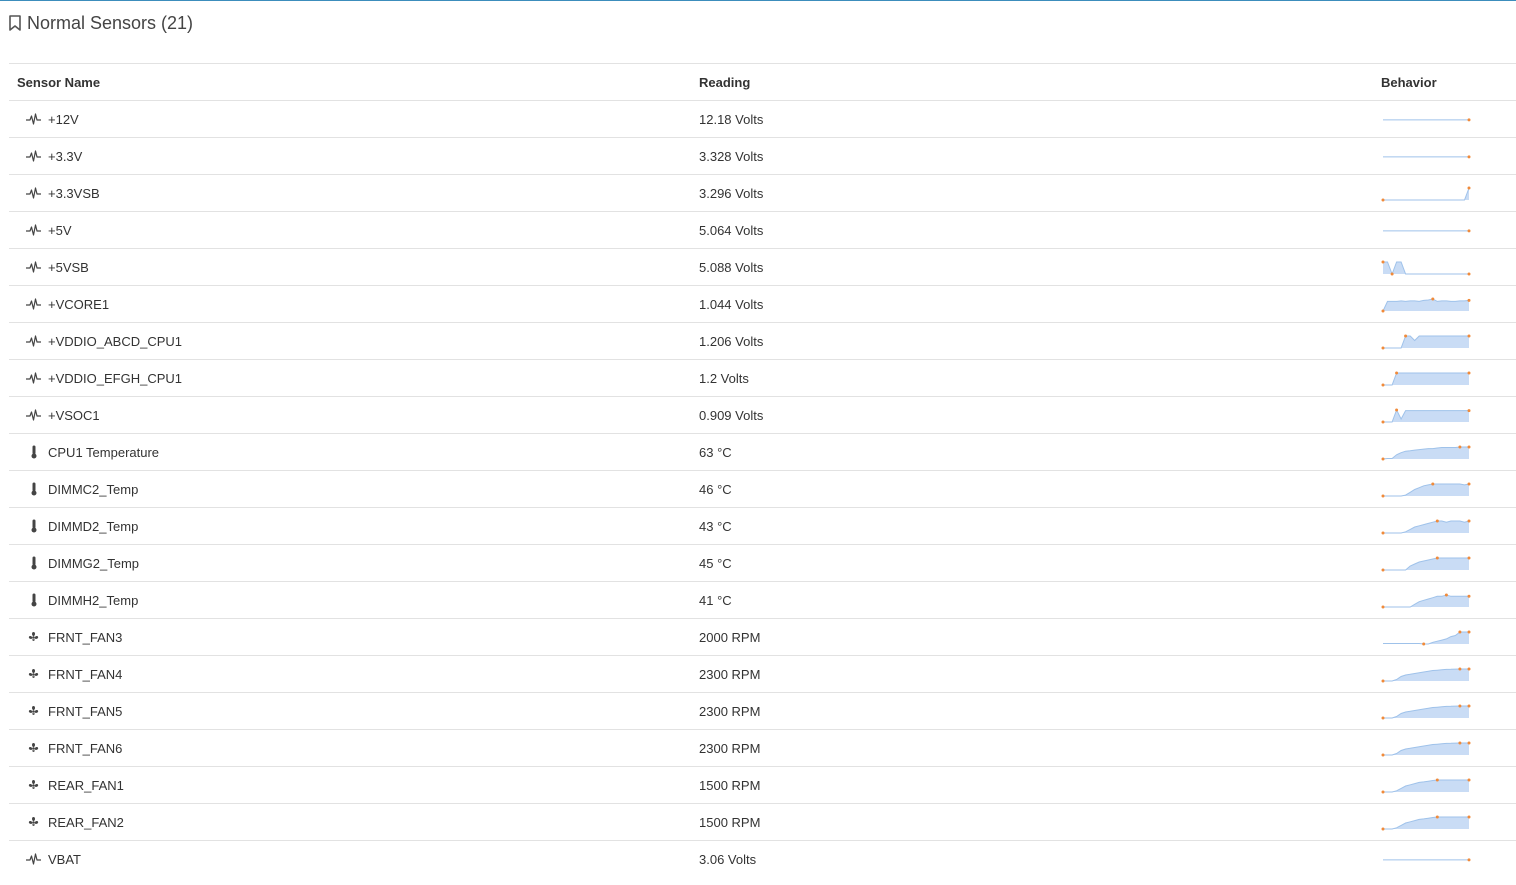 Image resolution: width=1516 pixels, height=885 pixels. I want to click on column-header-behavior: Behavior, so click(1448, 82).